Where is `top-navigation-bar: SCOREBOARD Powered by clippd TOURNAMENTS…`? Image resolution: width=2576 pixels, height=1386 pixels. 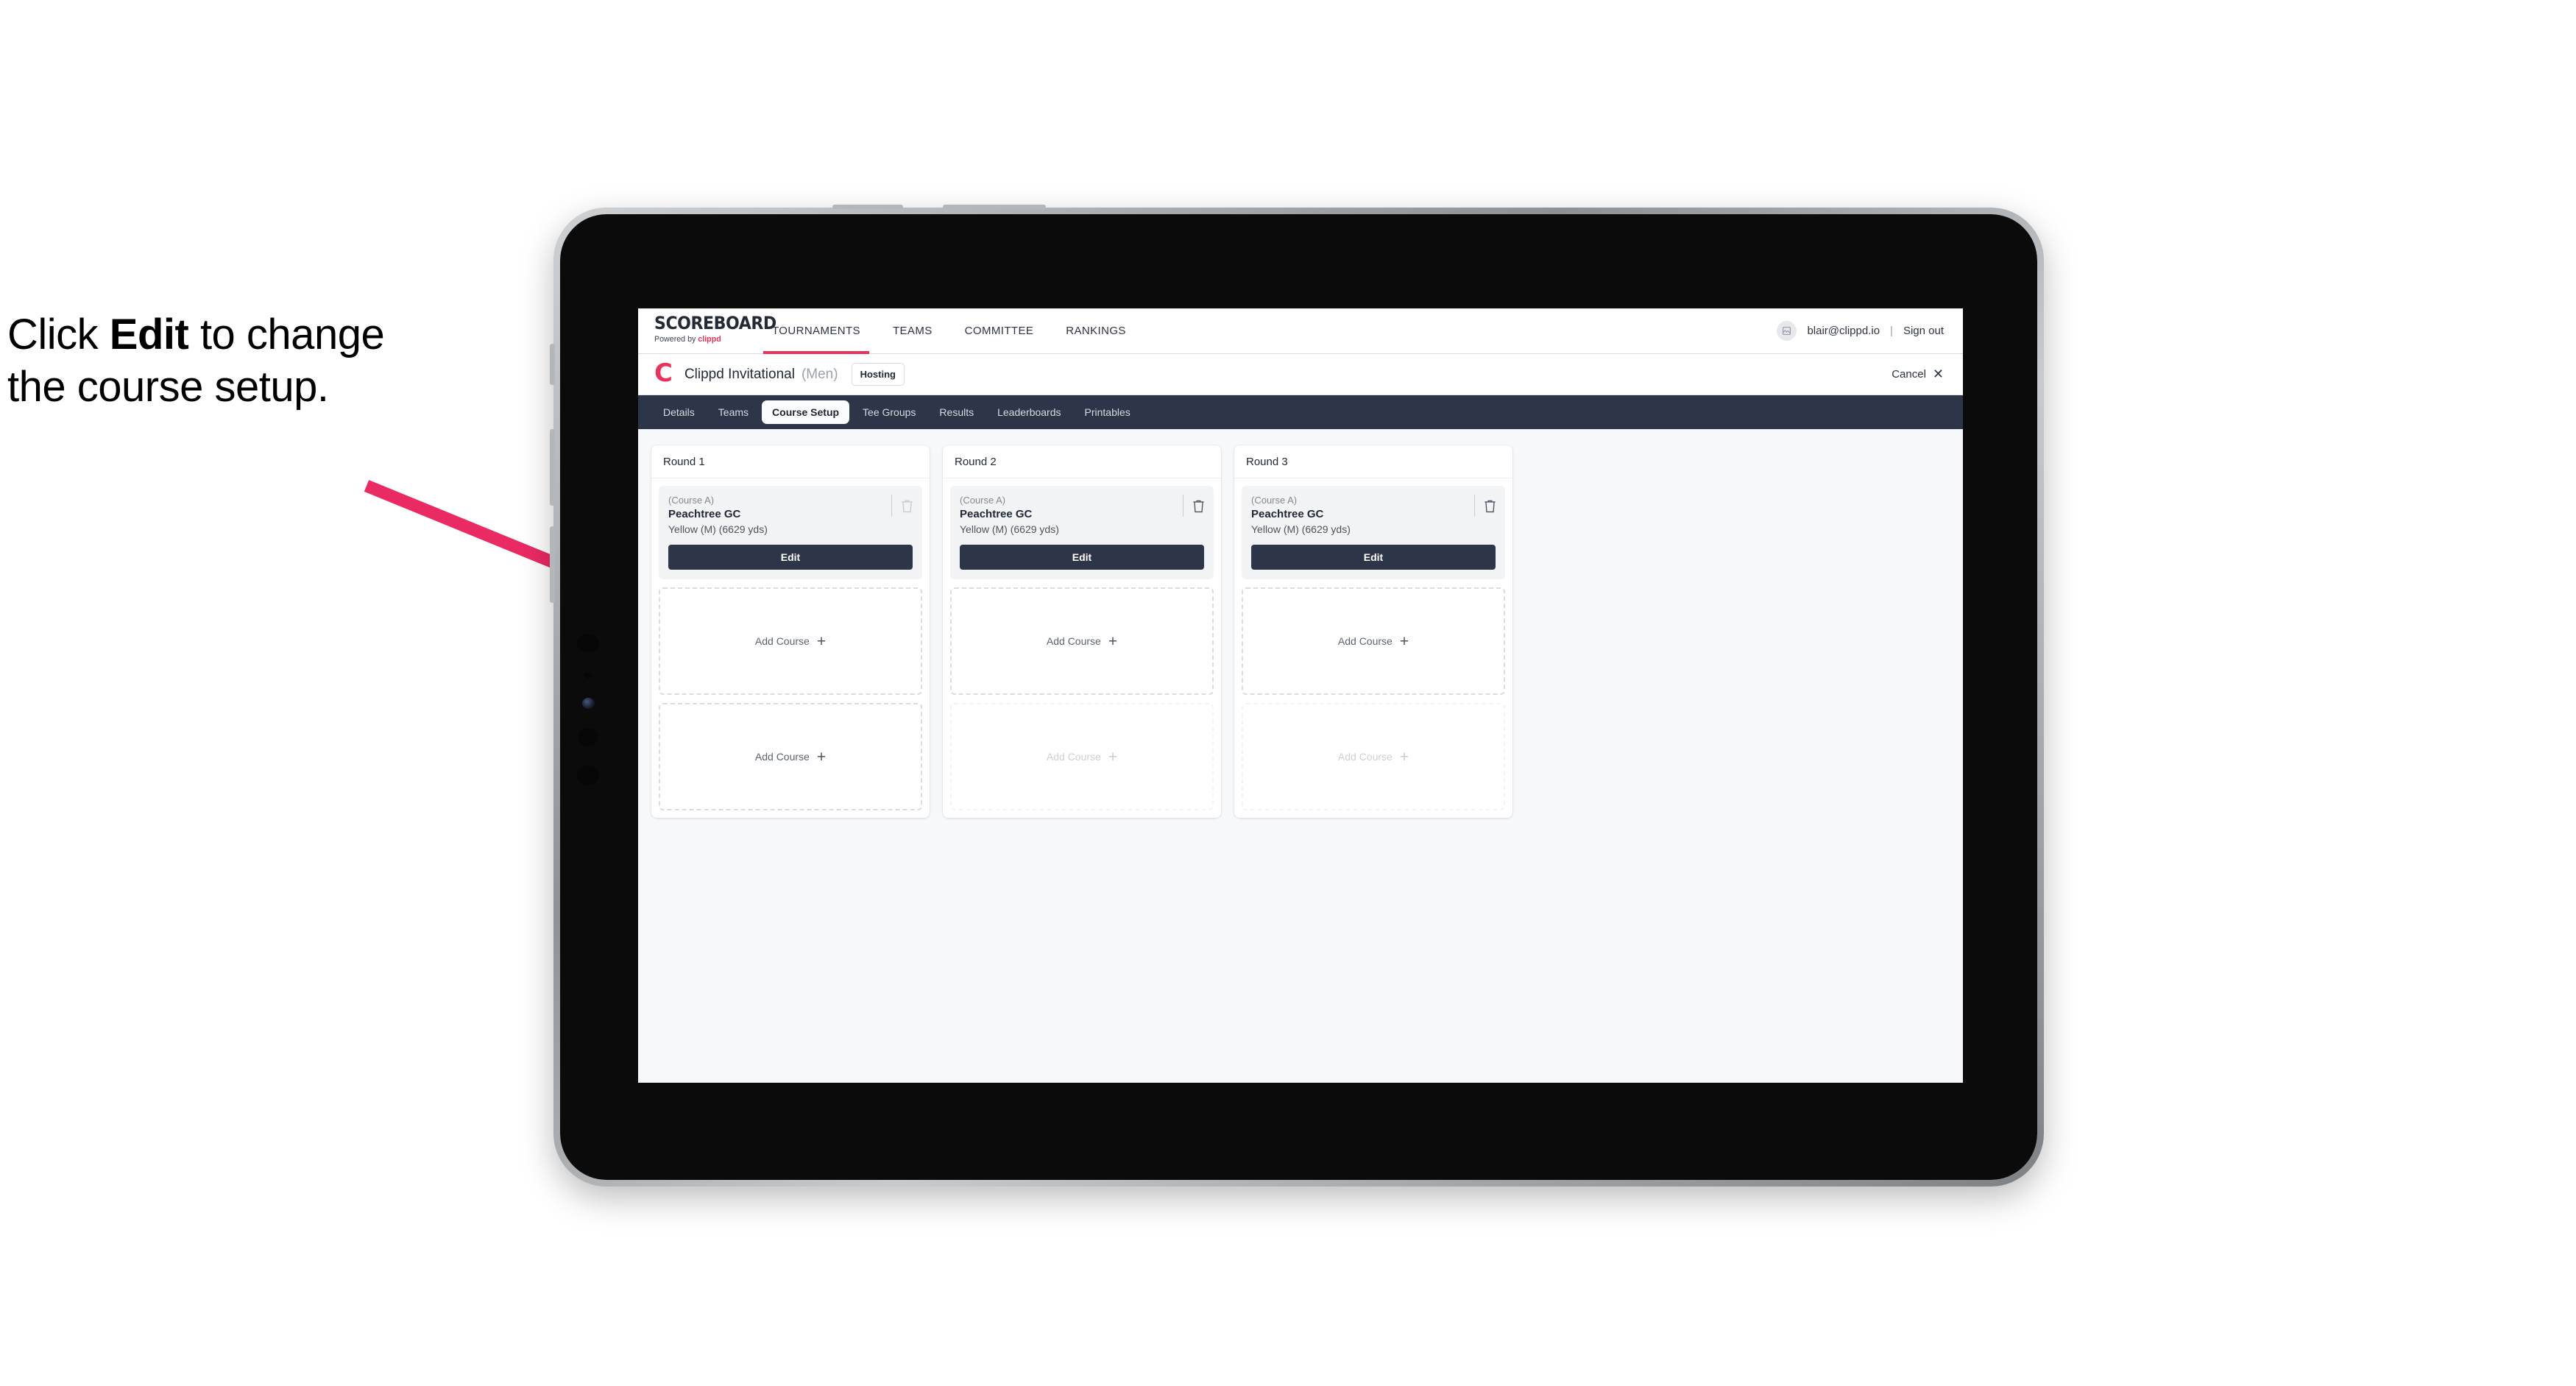 top-navigation-bar: SCOREBOARD Powered by clippd TOURNAMENTS… is located at coordinates (1300, 331).